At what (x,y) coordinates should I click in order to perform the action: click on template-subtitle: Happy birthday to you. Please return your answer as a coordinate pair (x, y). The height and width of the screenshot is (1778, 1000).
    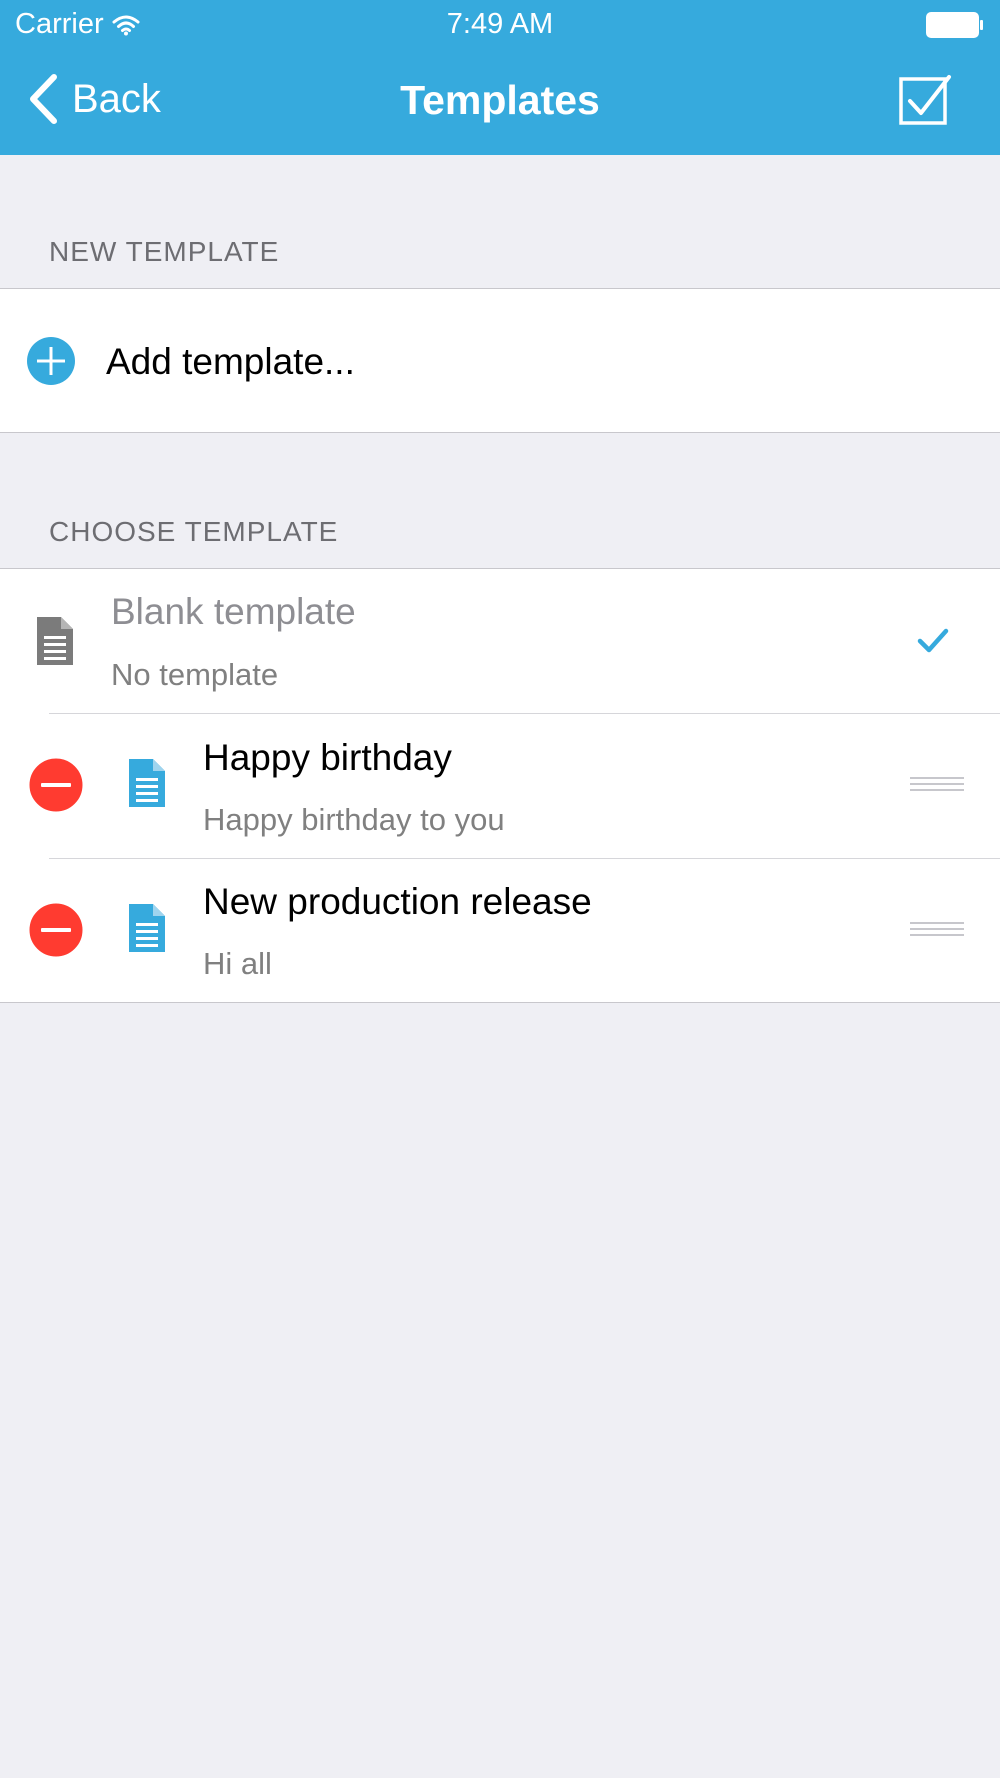
    Looking at the image, I should click on (354, 819).